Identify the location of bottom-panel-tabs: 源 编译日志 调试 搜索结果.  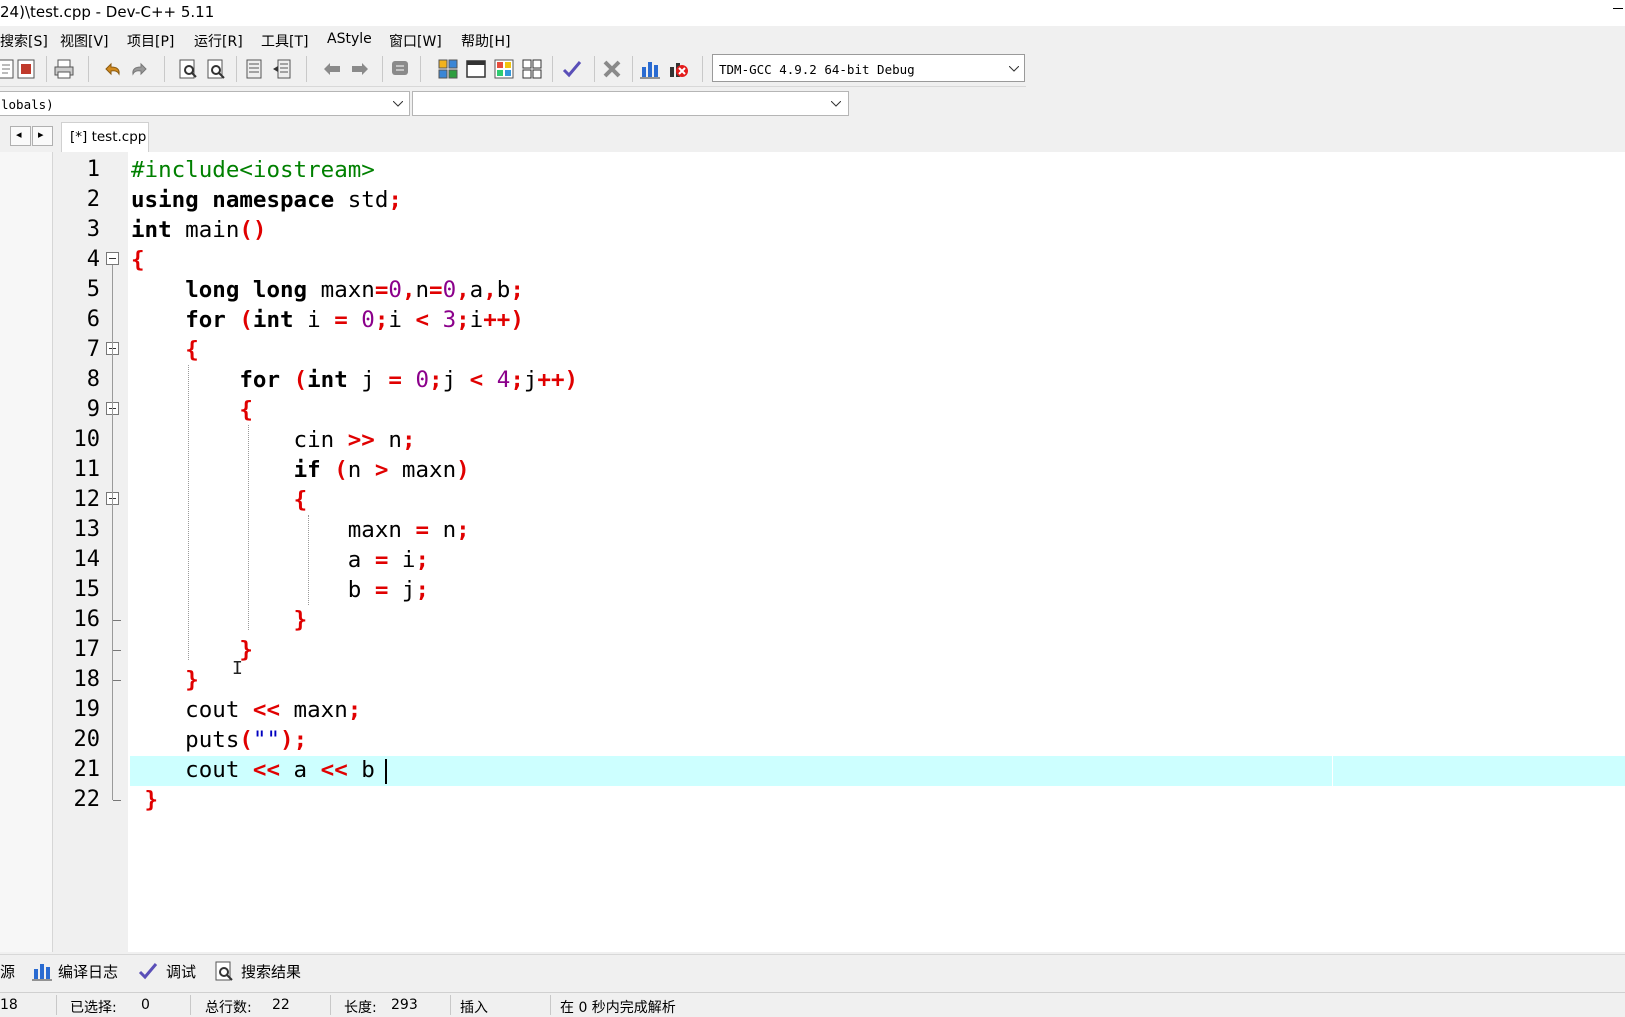
(812, 970).